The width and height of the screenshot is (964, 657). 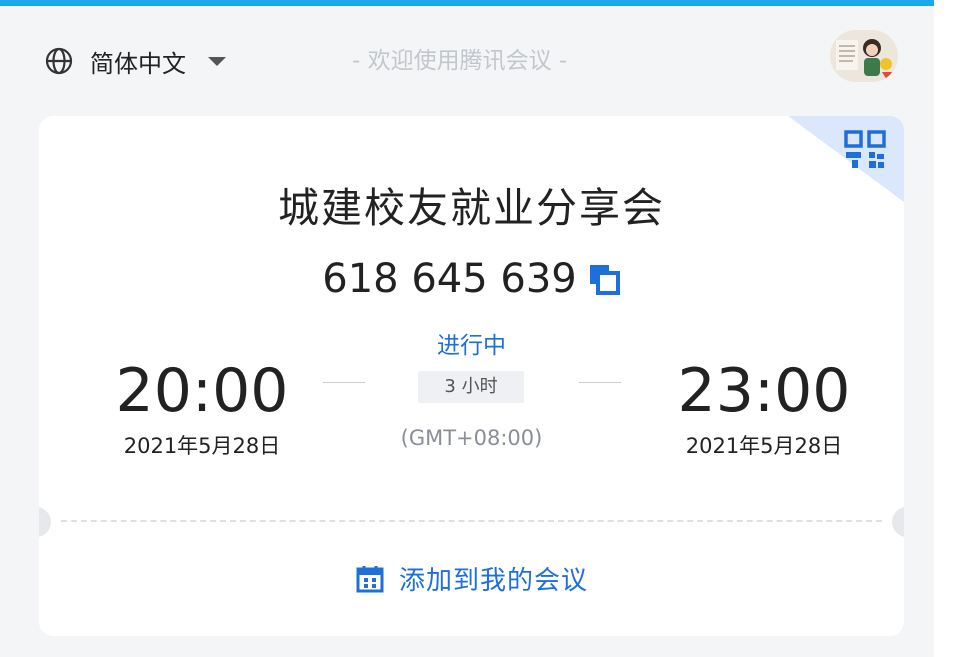 What do you see at coordinates (604, 279) in the screenshot?
I see `copy-icon` at bounding box center [604, 279].